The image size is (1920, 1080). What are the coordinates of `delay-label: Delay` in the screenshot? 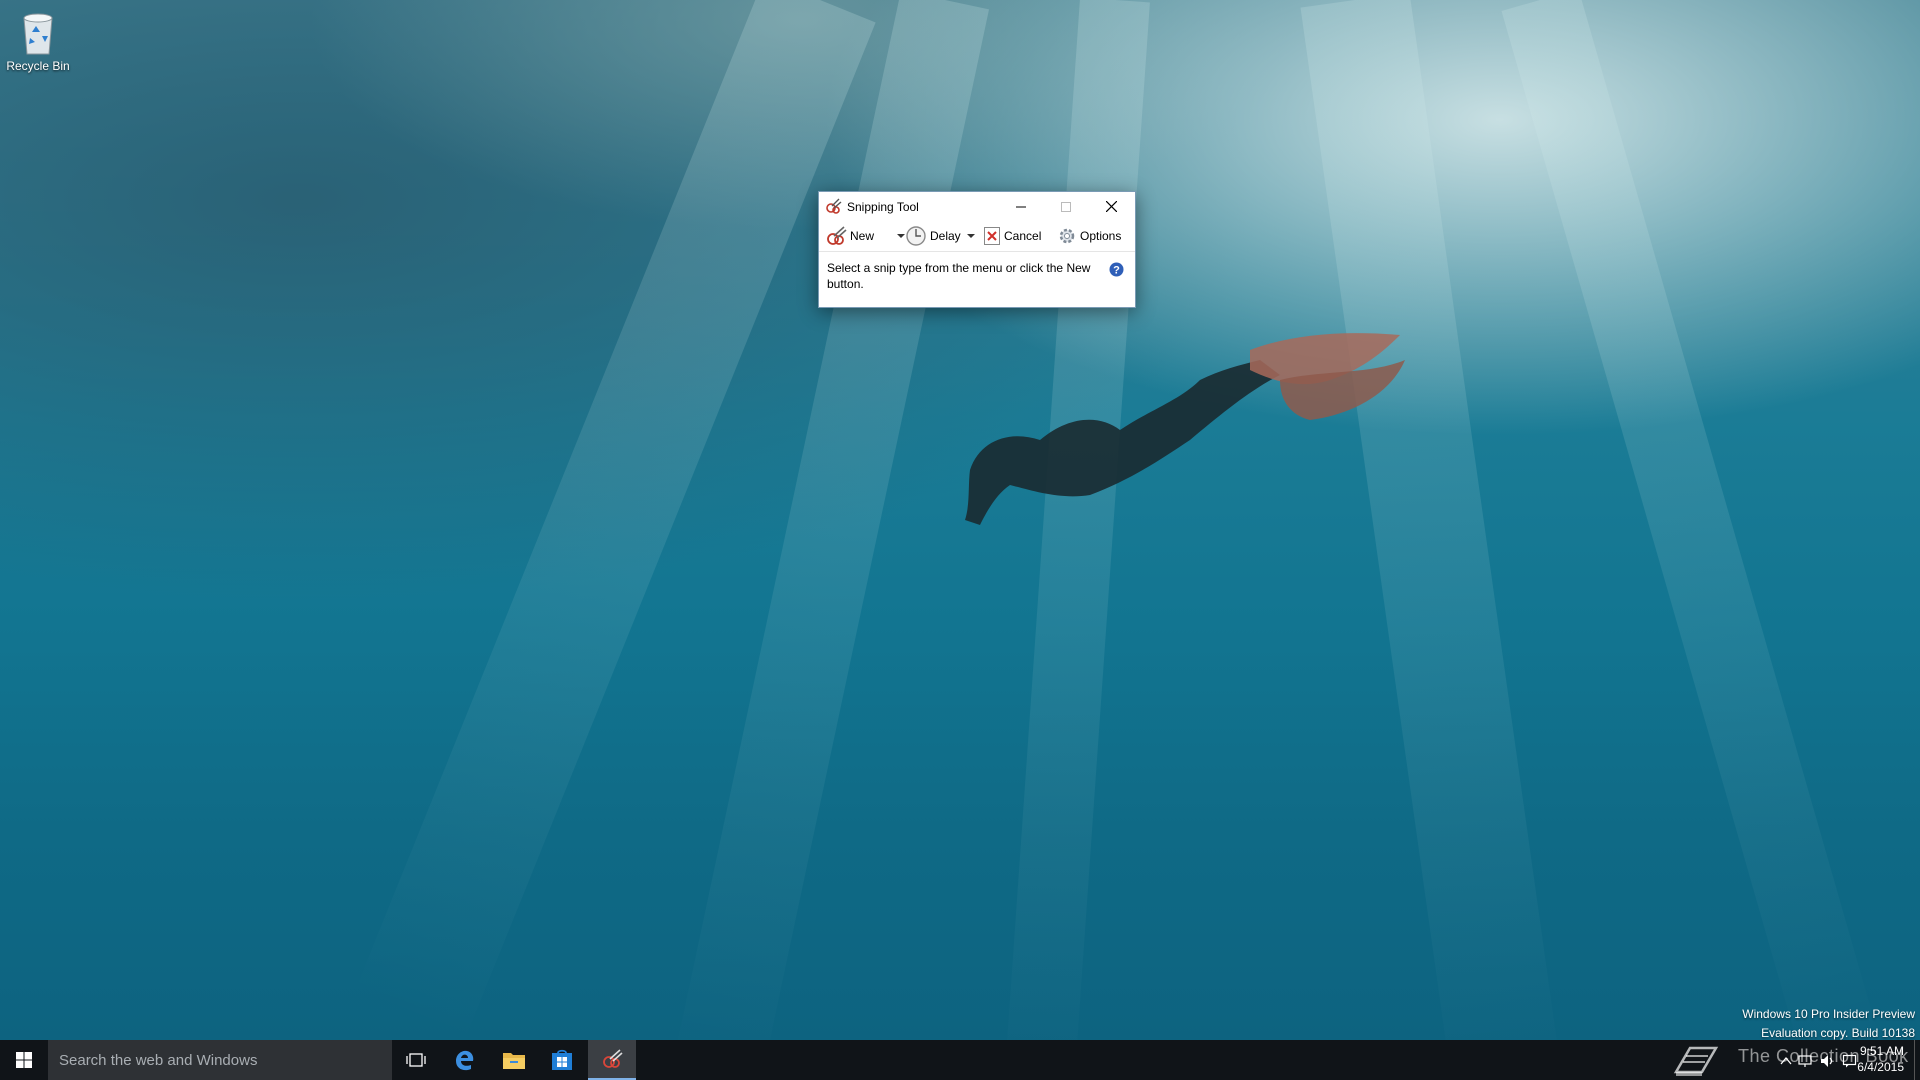 It's located at (945, 236).